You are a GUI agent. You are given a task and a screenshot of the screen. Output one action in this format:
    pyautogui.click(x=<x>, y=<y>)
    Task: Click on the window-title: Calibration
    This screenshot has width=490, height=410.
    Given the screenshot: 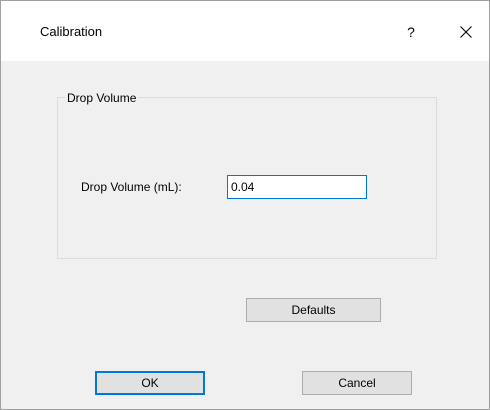 What is the action you would take?
    pyautogui.click(x=71, y=31)
    